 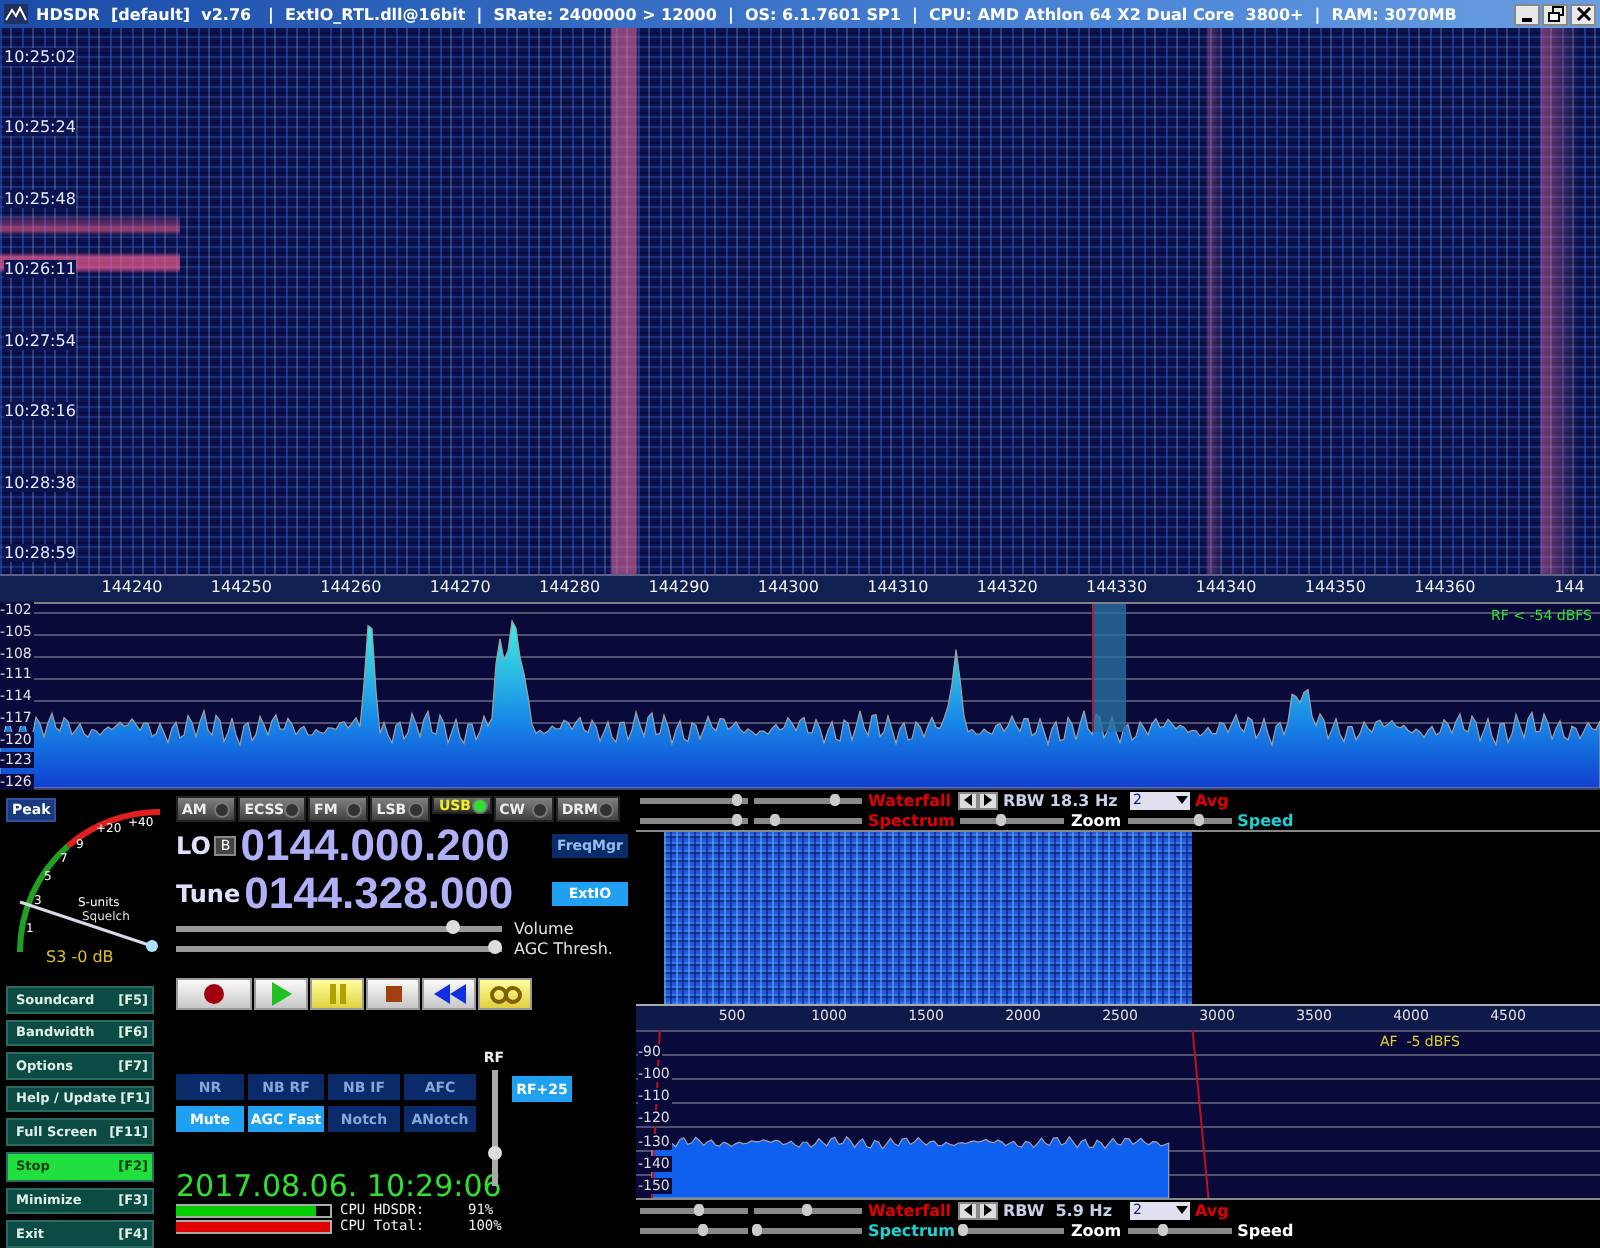 What do you see at coordinates (80, 957) in the screenshot?
I see `signal-reading: S3 -0 dB` at bounding box center [80, 957].